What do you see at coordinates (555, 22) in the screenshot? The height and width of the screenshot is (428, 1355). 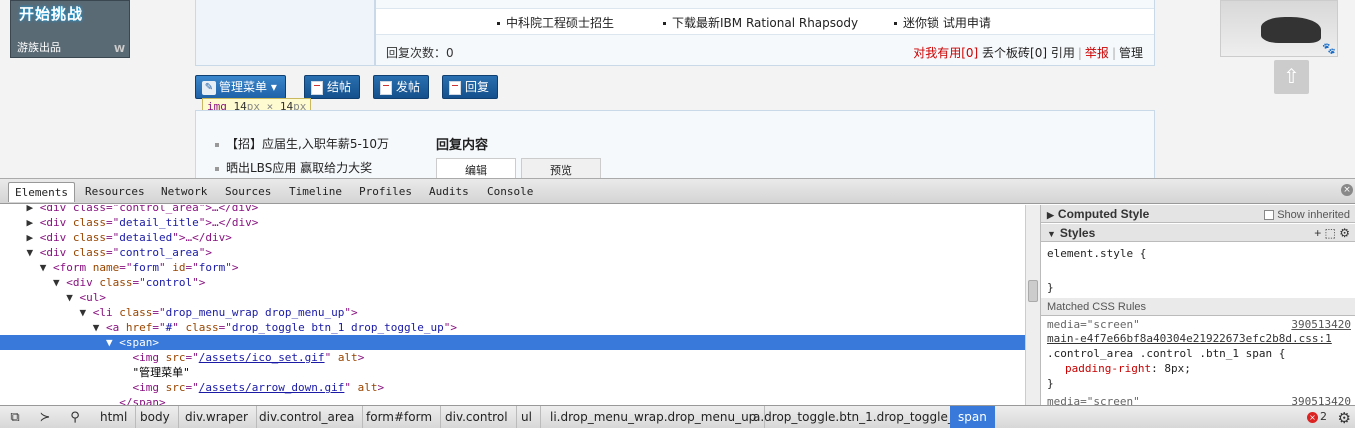 I see `ad-link: 中科院工程硕士招生` at bounding box center [555, 22].